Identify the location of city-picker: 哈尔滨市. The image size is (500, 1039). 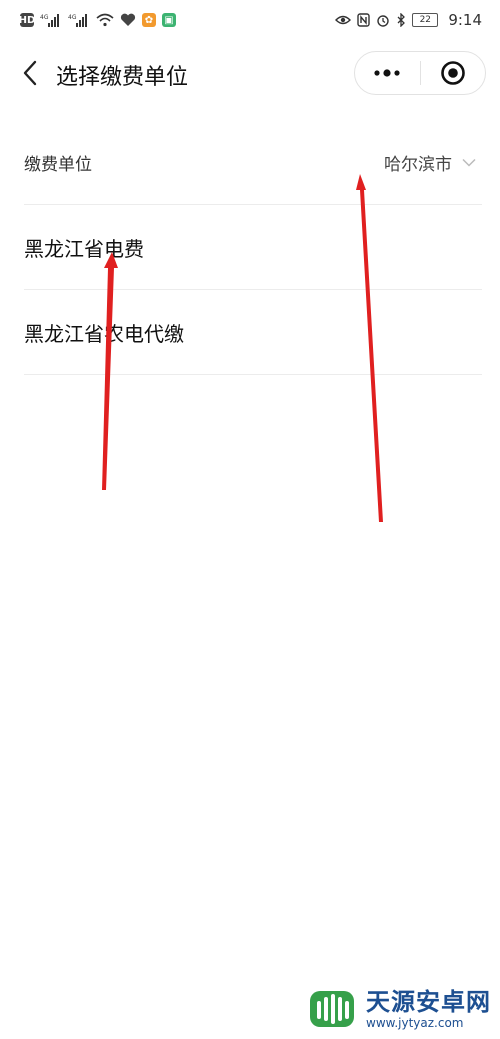
(430, 162).